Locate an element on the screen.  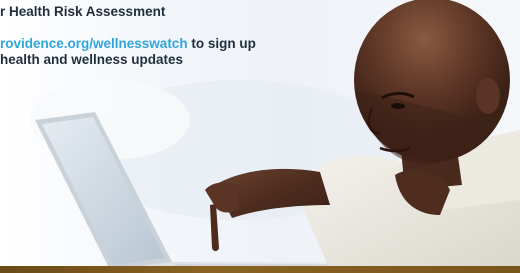
cta-line-2: health and wellness updates is located at coordinates (92, 59).